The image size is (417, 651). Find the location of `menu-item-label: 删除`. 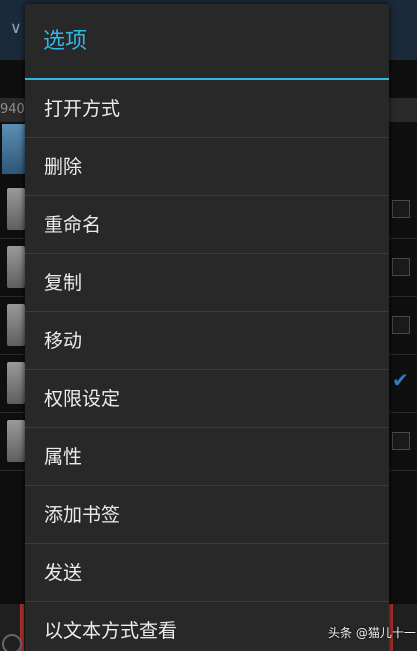

menu-item-label: 删除 is located at coordinates (63, 167).